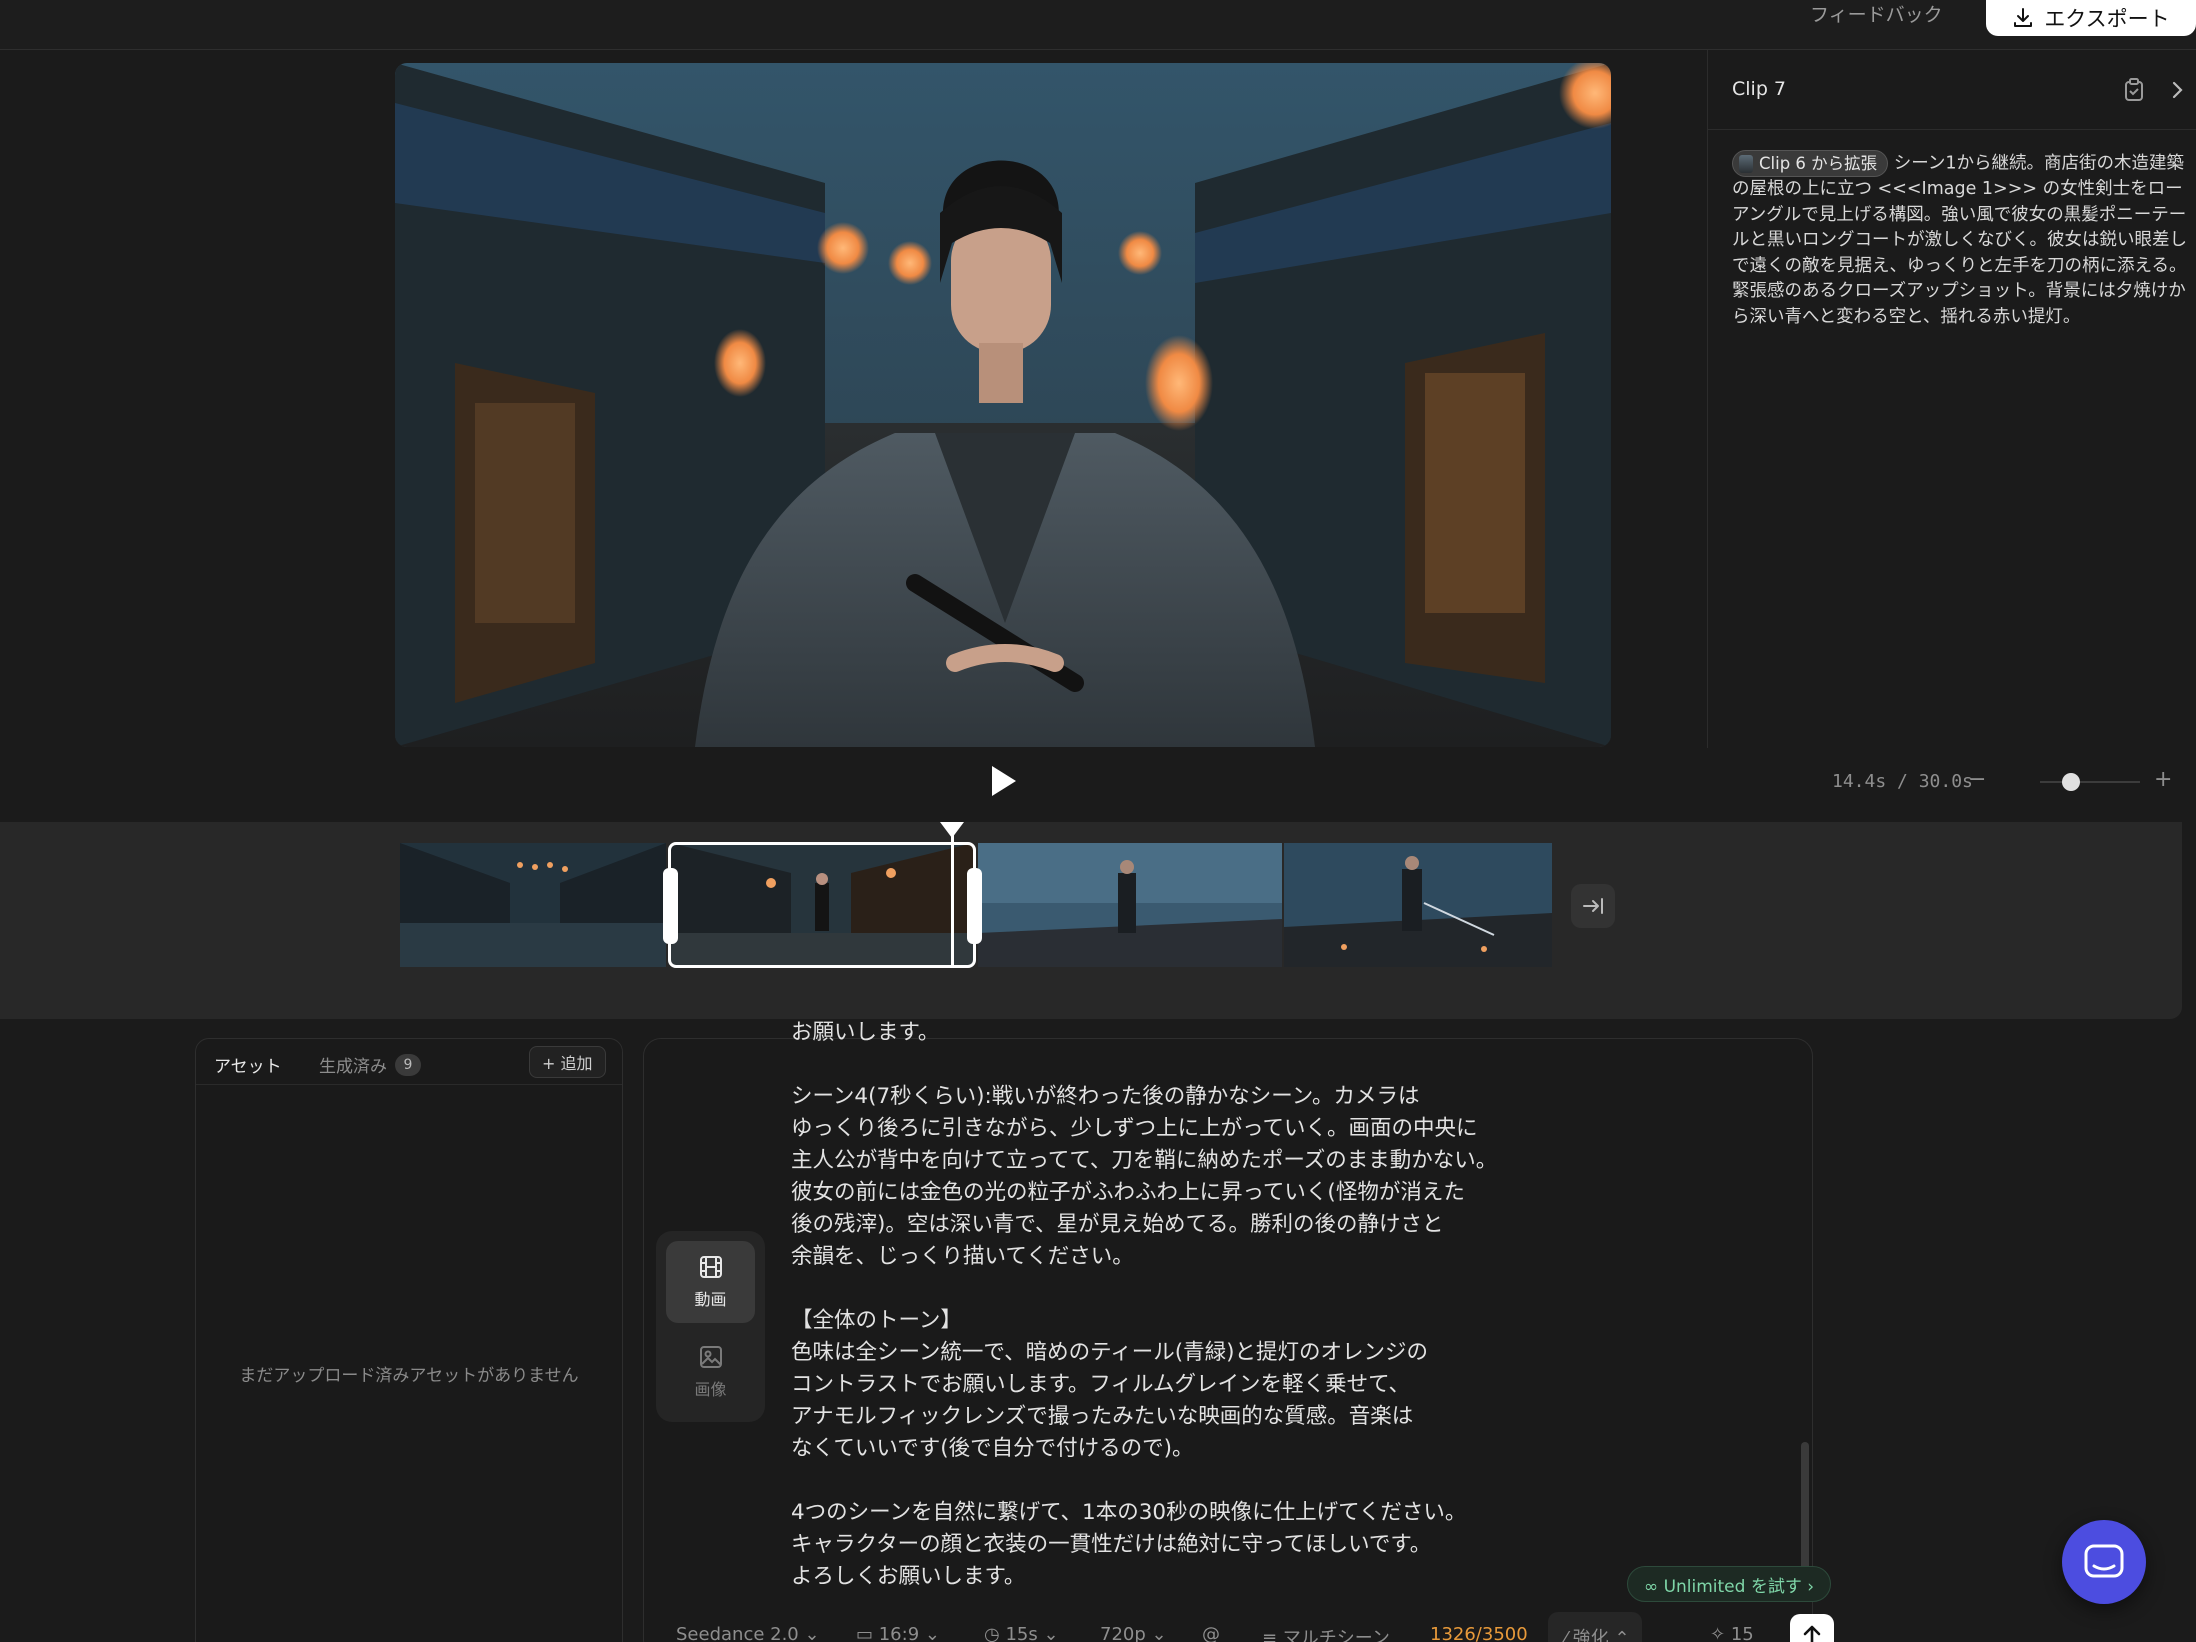  I want to click on asset-header: アセット 生成済み 9 + 追加, so click(409, 1062).